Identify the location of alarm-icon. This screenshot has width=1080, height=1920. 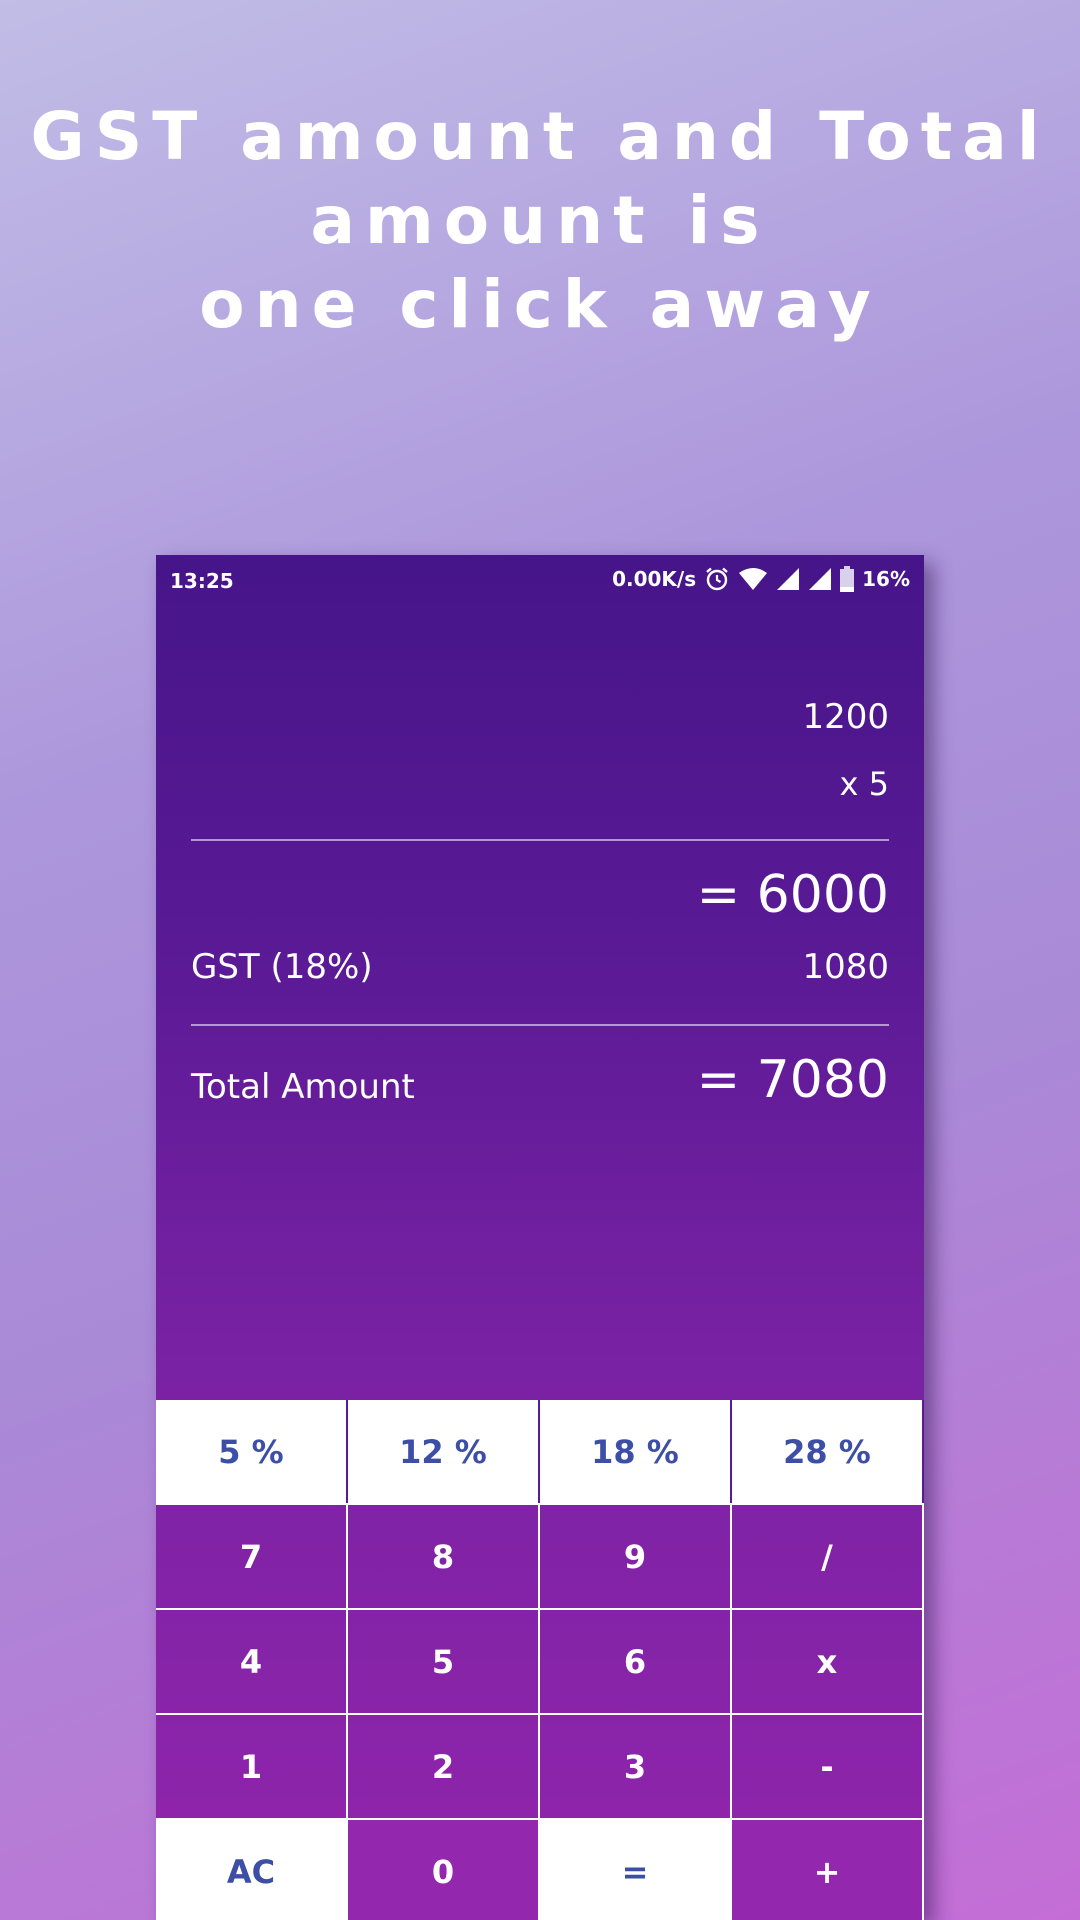
(717, 579).